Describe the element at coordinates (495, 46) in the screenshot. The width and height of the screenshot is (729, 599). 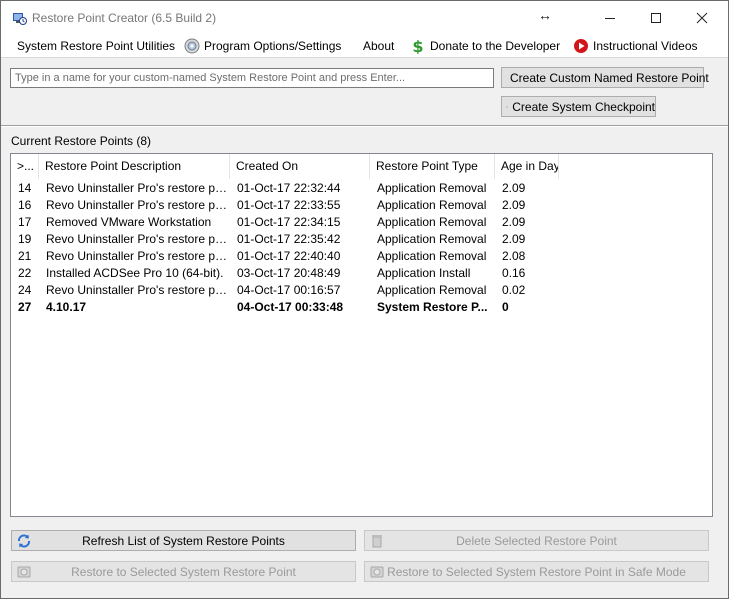
I see `menu-label: Donate to the Developer` at that location.